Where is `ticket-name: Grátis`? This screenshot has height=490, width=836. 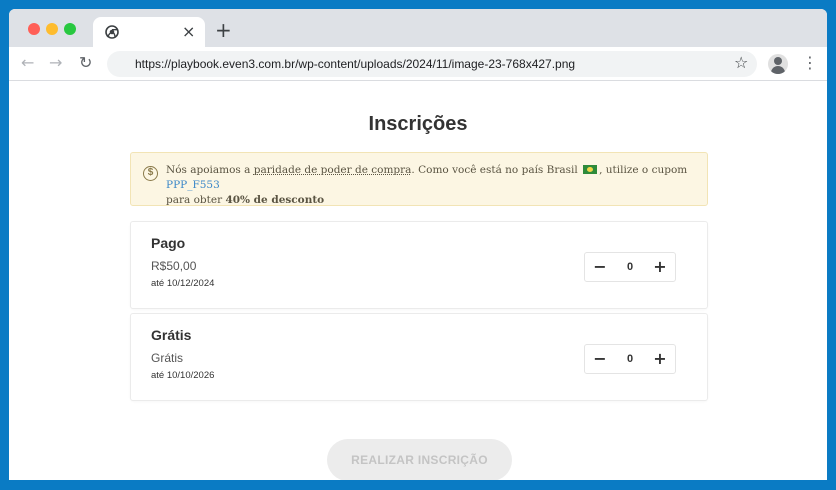
ticket-name: Grátis is located at coordinates (171, 335).